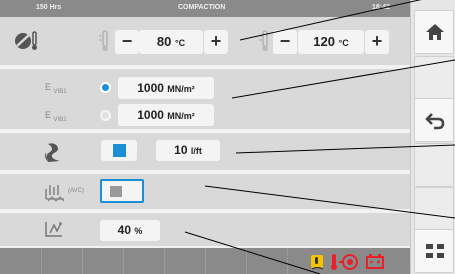  What do you see at coordinates (216, 42) in the screenshot?
I see `temp-left-increase-button: +` at bounding box center [216, 42].